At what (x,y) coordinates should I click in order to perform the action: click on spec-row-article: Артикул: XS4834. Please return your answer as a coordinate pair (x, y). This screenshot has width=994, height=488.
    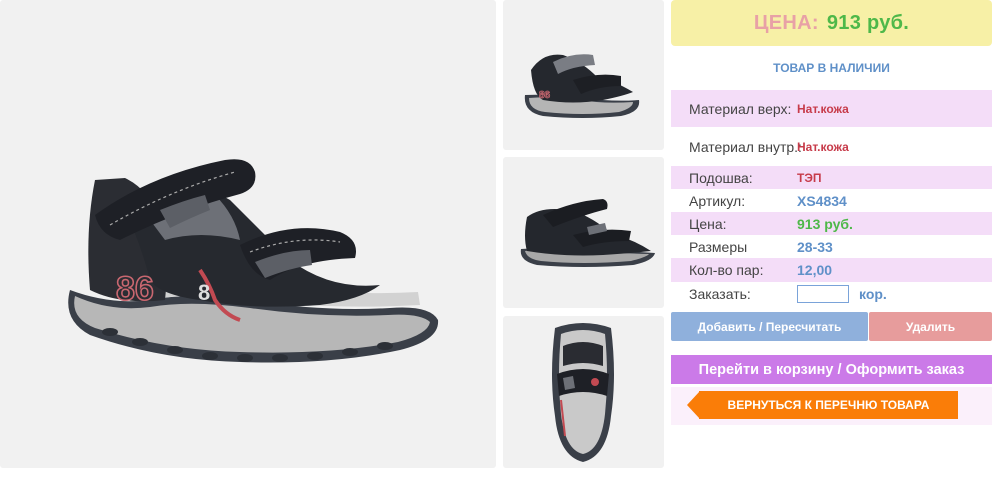
    Looking at the image, I should click on (831, 200).